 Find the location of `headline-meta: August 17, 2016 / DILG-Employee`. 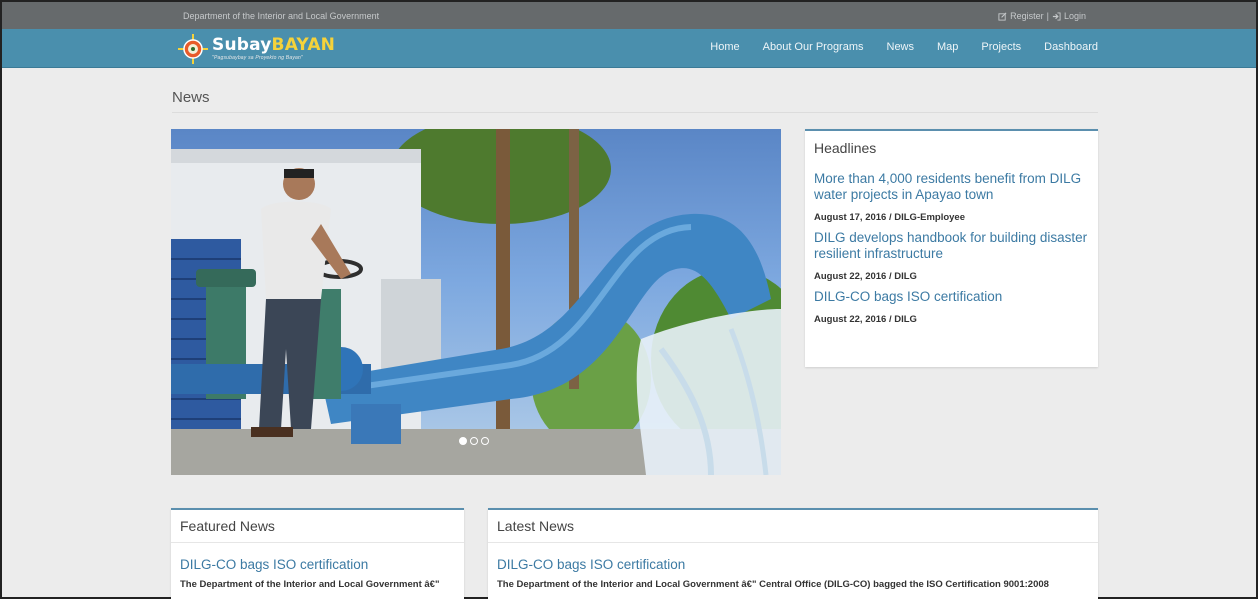

headline-meta: August 17, 2016 / DILG-Employee is located at coordinates (889, 217).